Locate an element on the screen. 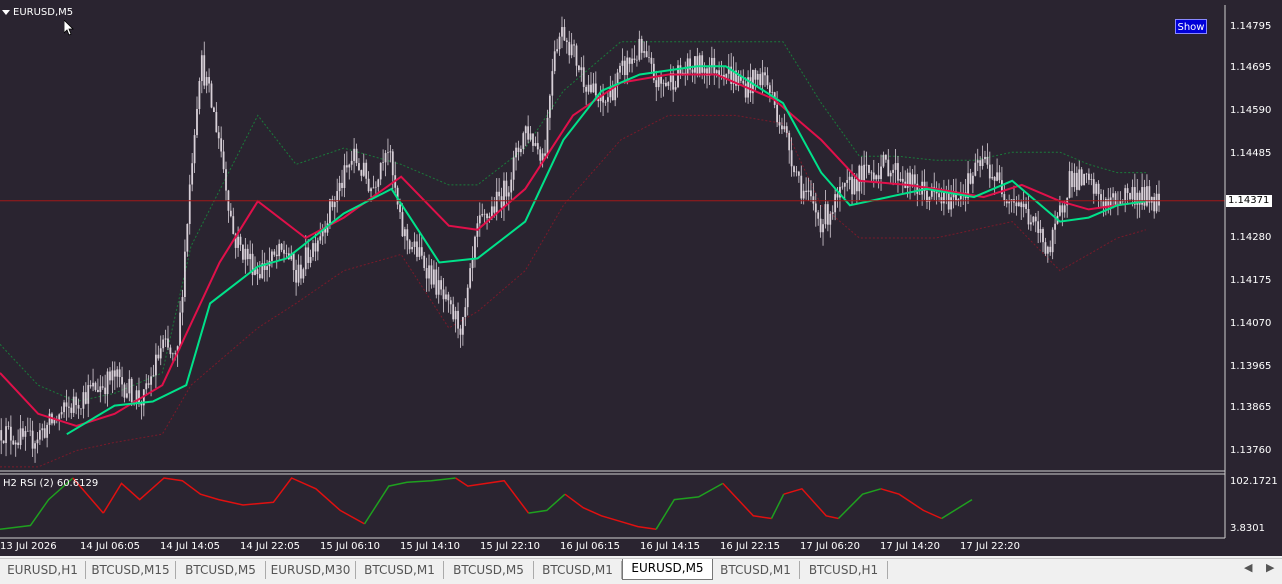 The height and width of the screenshot is (584, 1282). show-button: Show is located at coordinates (1191, 26).